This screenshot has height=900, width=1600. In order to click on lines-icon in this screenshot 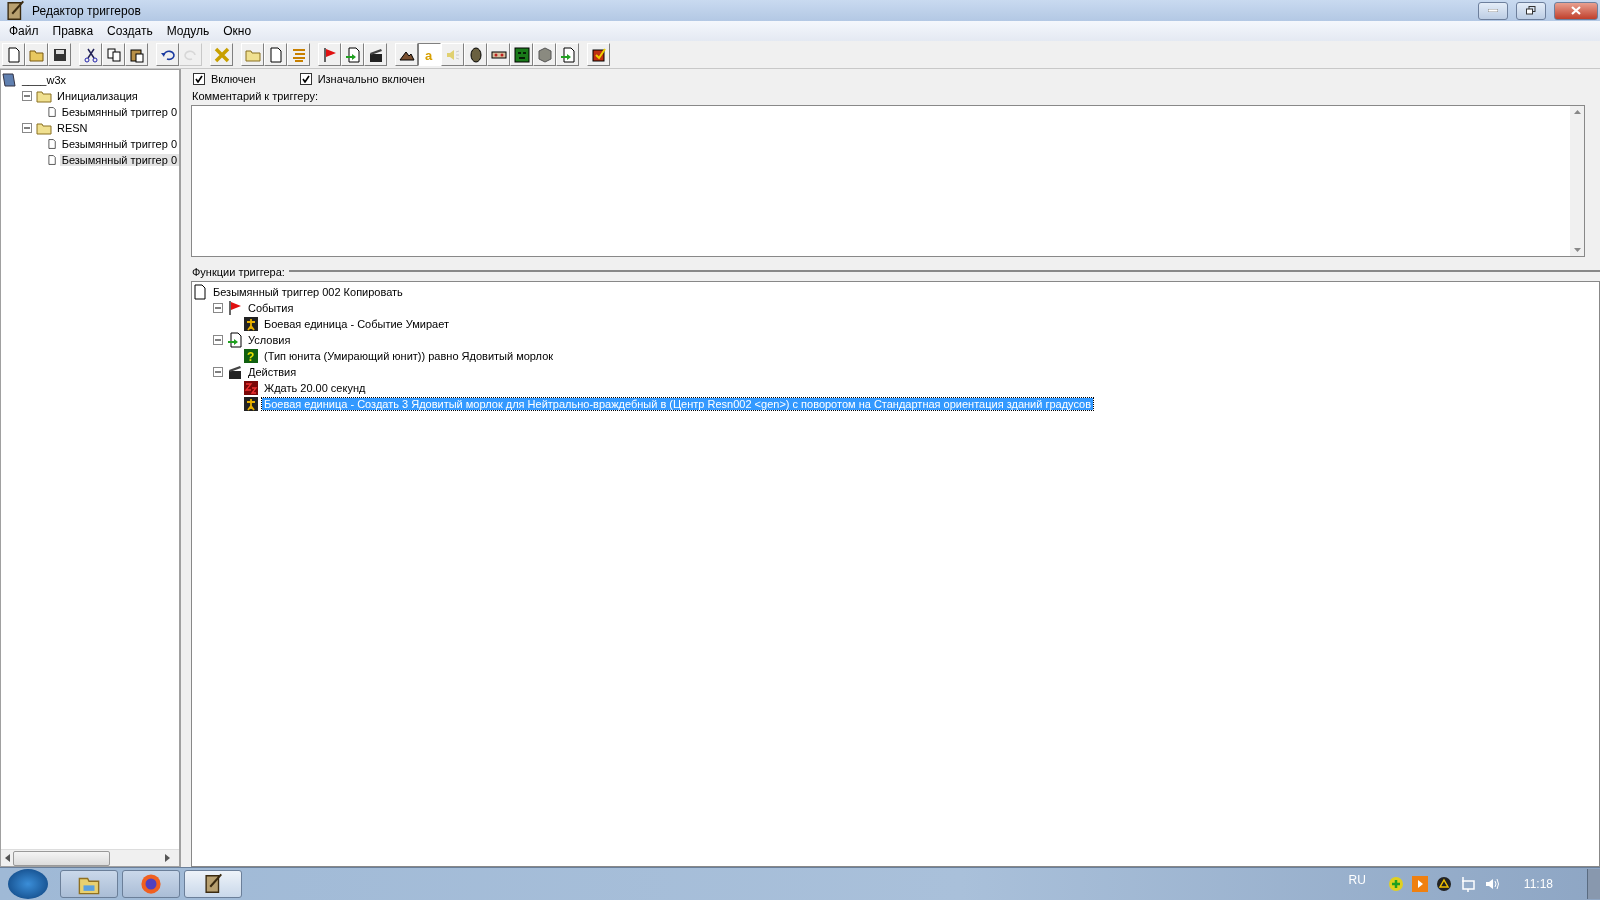, I will do `click(298, 54)`.